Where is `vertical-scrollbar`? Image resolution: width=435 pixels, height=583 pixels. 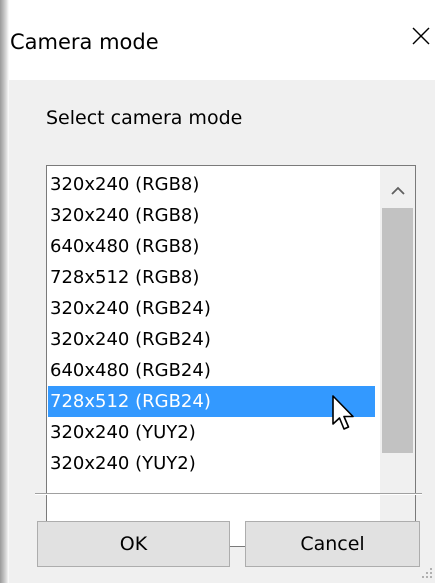 vertical-scrollbar is located at coordinates (397, 356).